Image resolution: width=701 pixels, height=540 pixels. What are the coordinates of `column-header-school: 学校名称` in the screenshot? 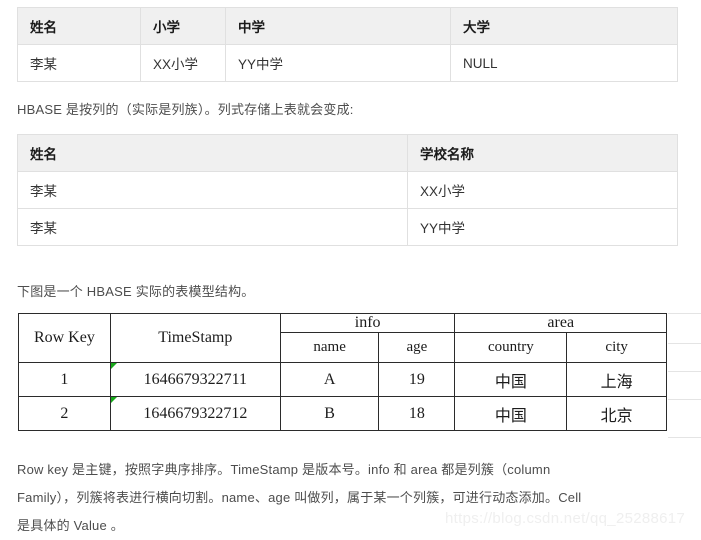 It's located at (542, 153).